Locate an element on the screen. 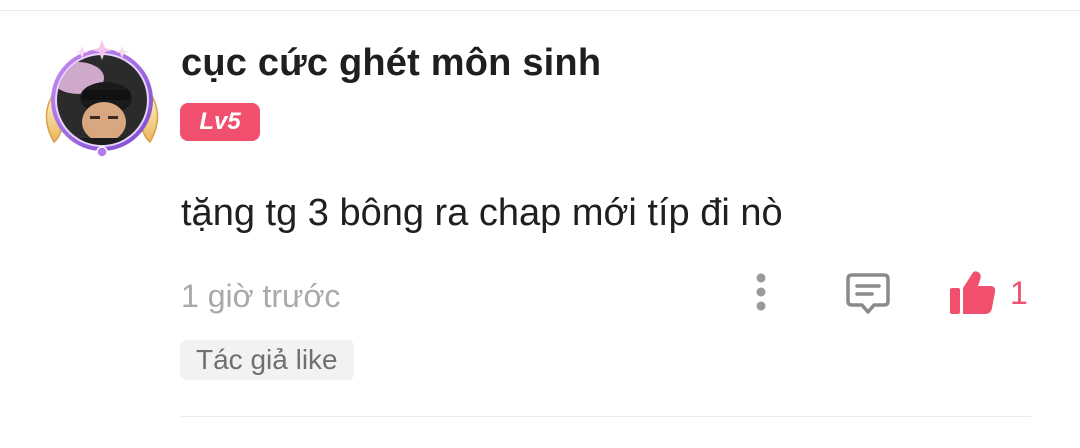 This screenshot has width=1080, height=448. like-count: 1 is located at coordinates (1019, 292).